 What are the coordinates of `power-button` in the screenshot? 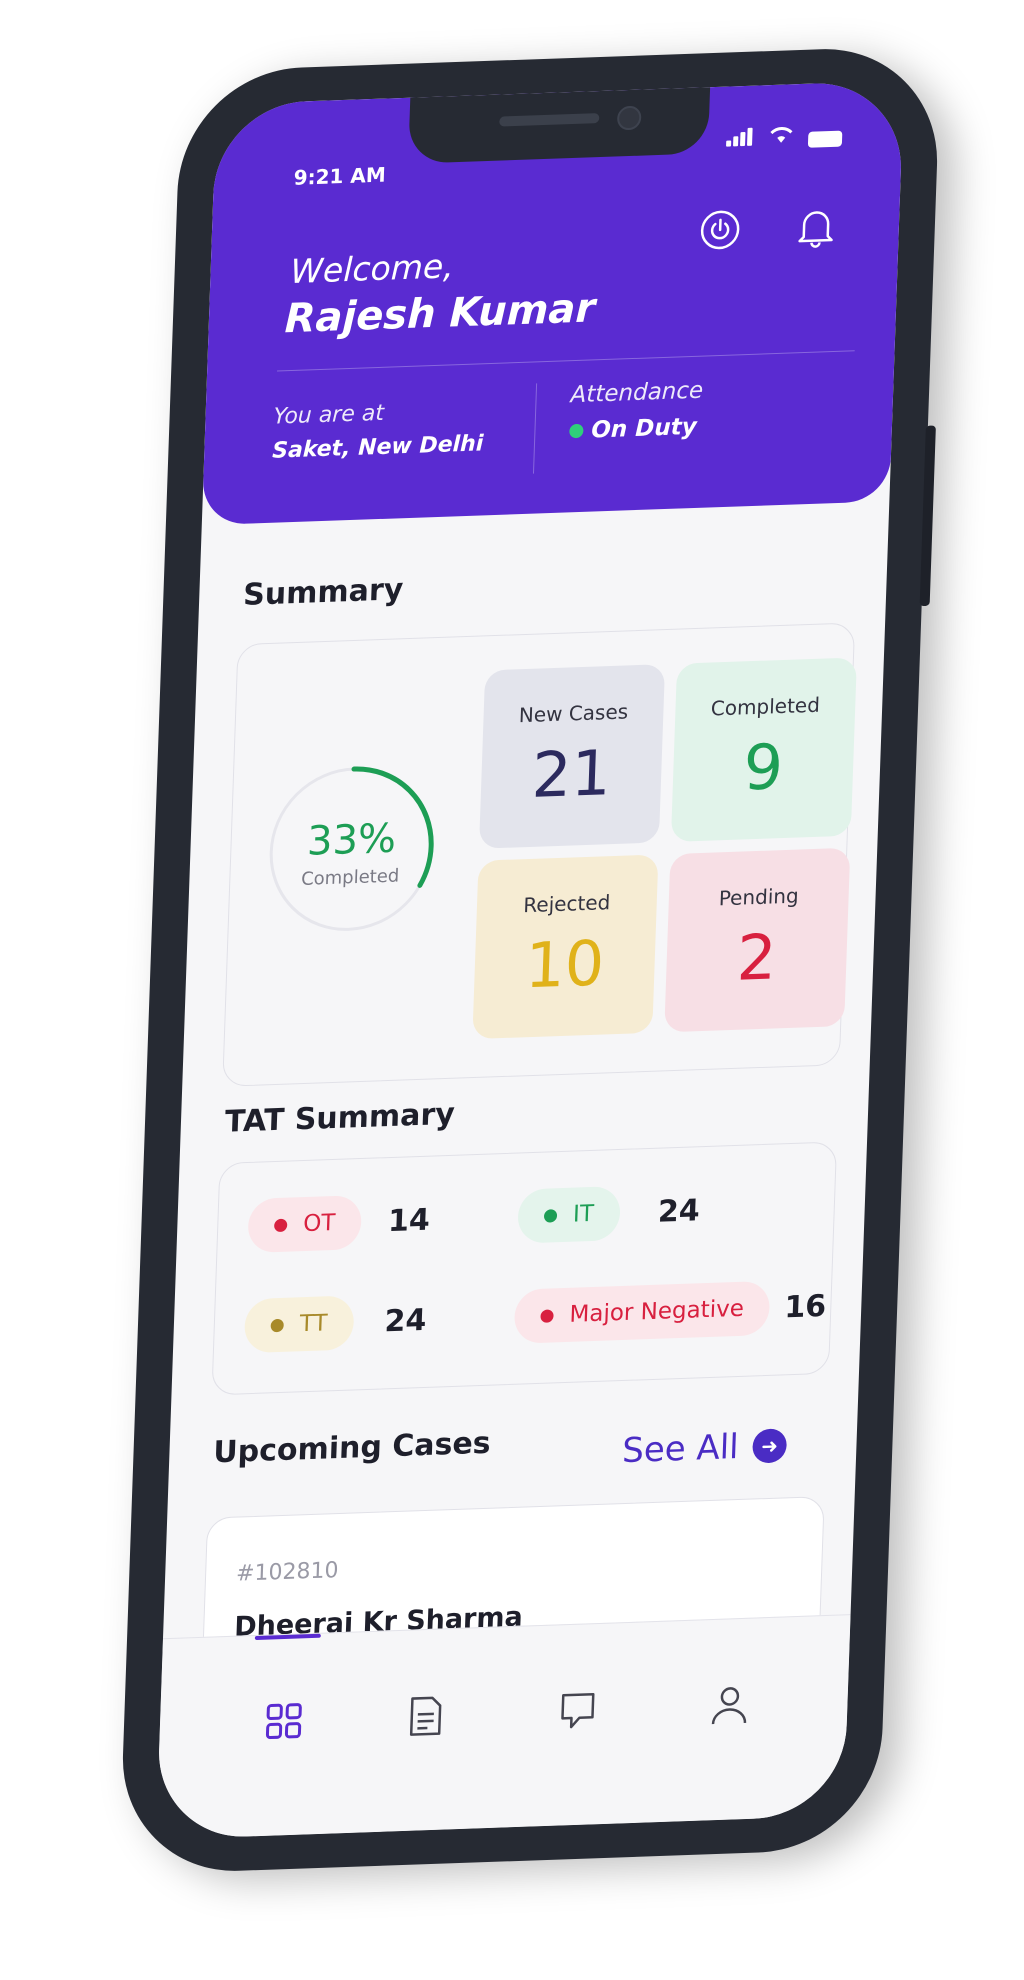 It's located at (720, 230).